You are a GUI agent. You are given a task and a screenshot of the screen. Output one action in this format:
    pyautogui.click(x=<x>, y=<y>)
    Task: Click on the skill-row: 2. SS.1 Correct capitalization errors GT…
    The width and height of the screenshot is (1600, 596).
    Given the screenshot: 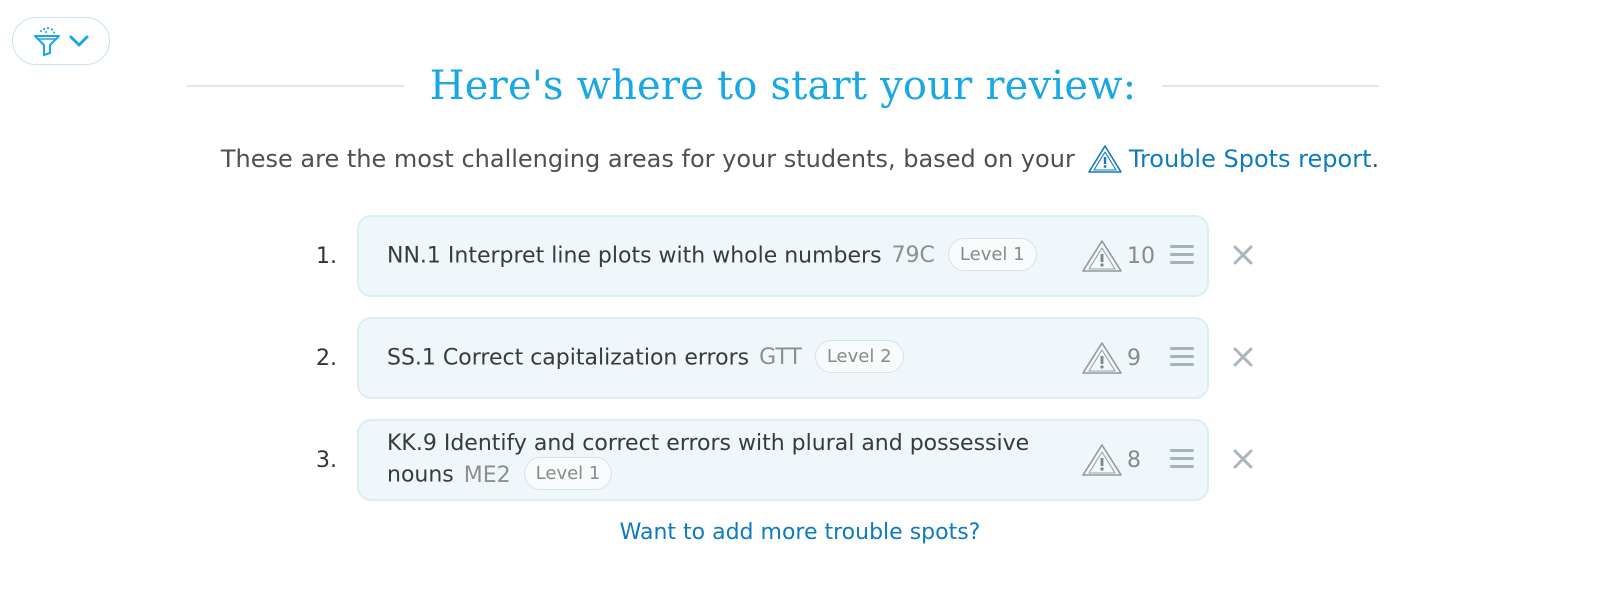 What is the action you would take?
    pyautogui.click(x=800, y=358)
    